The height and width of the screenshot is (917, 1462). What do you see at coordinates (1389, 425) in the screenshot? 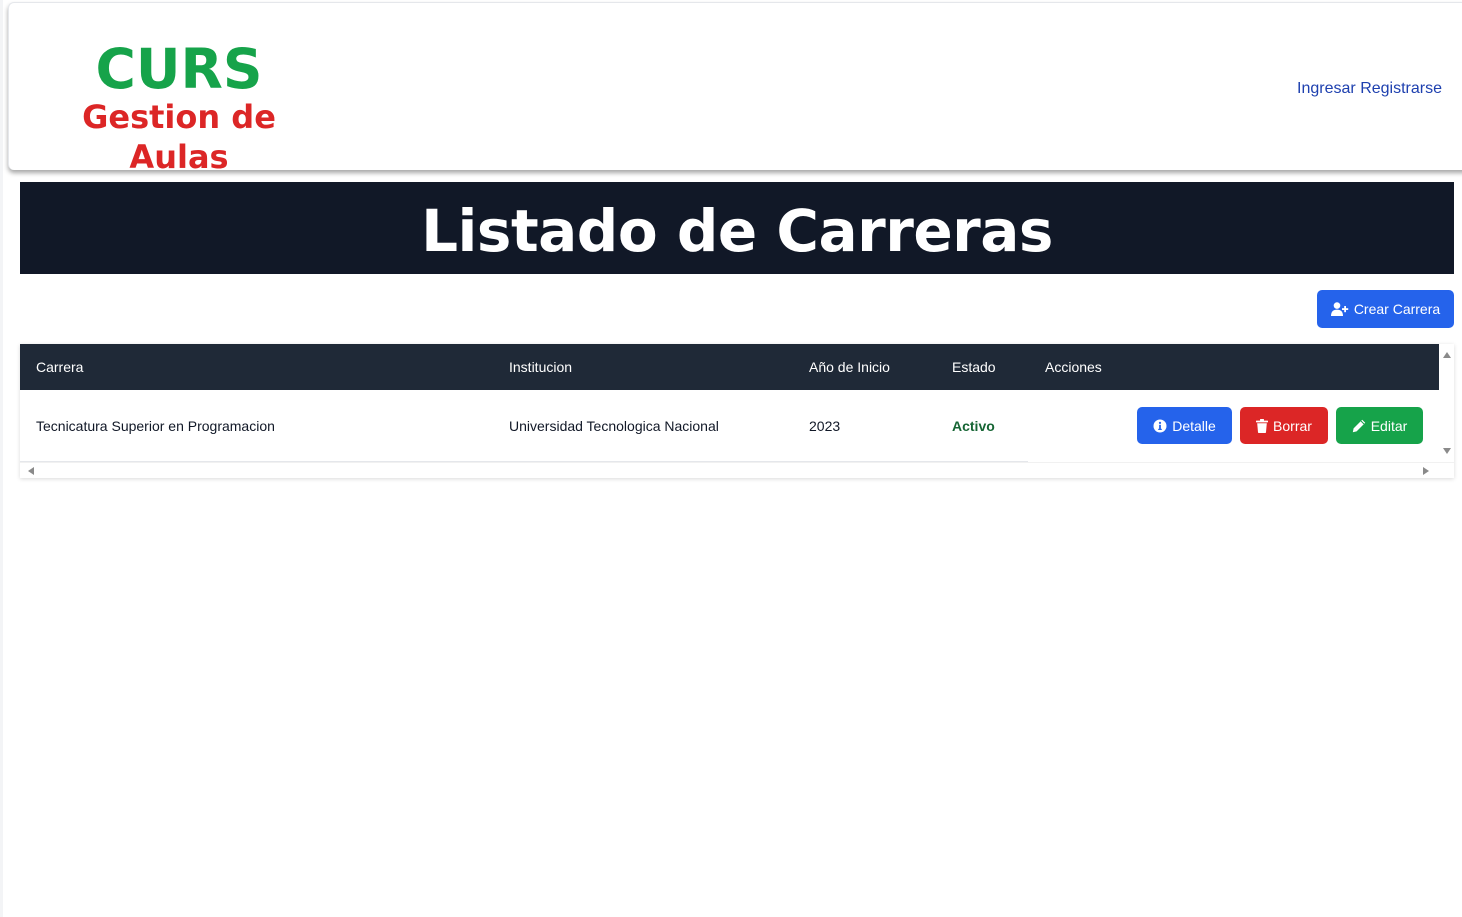
I see `edit-label: Editar` at bounding box center [1389, 425].